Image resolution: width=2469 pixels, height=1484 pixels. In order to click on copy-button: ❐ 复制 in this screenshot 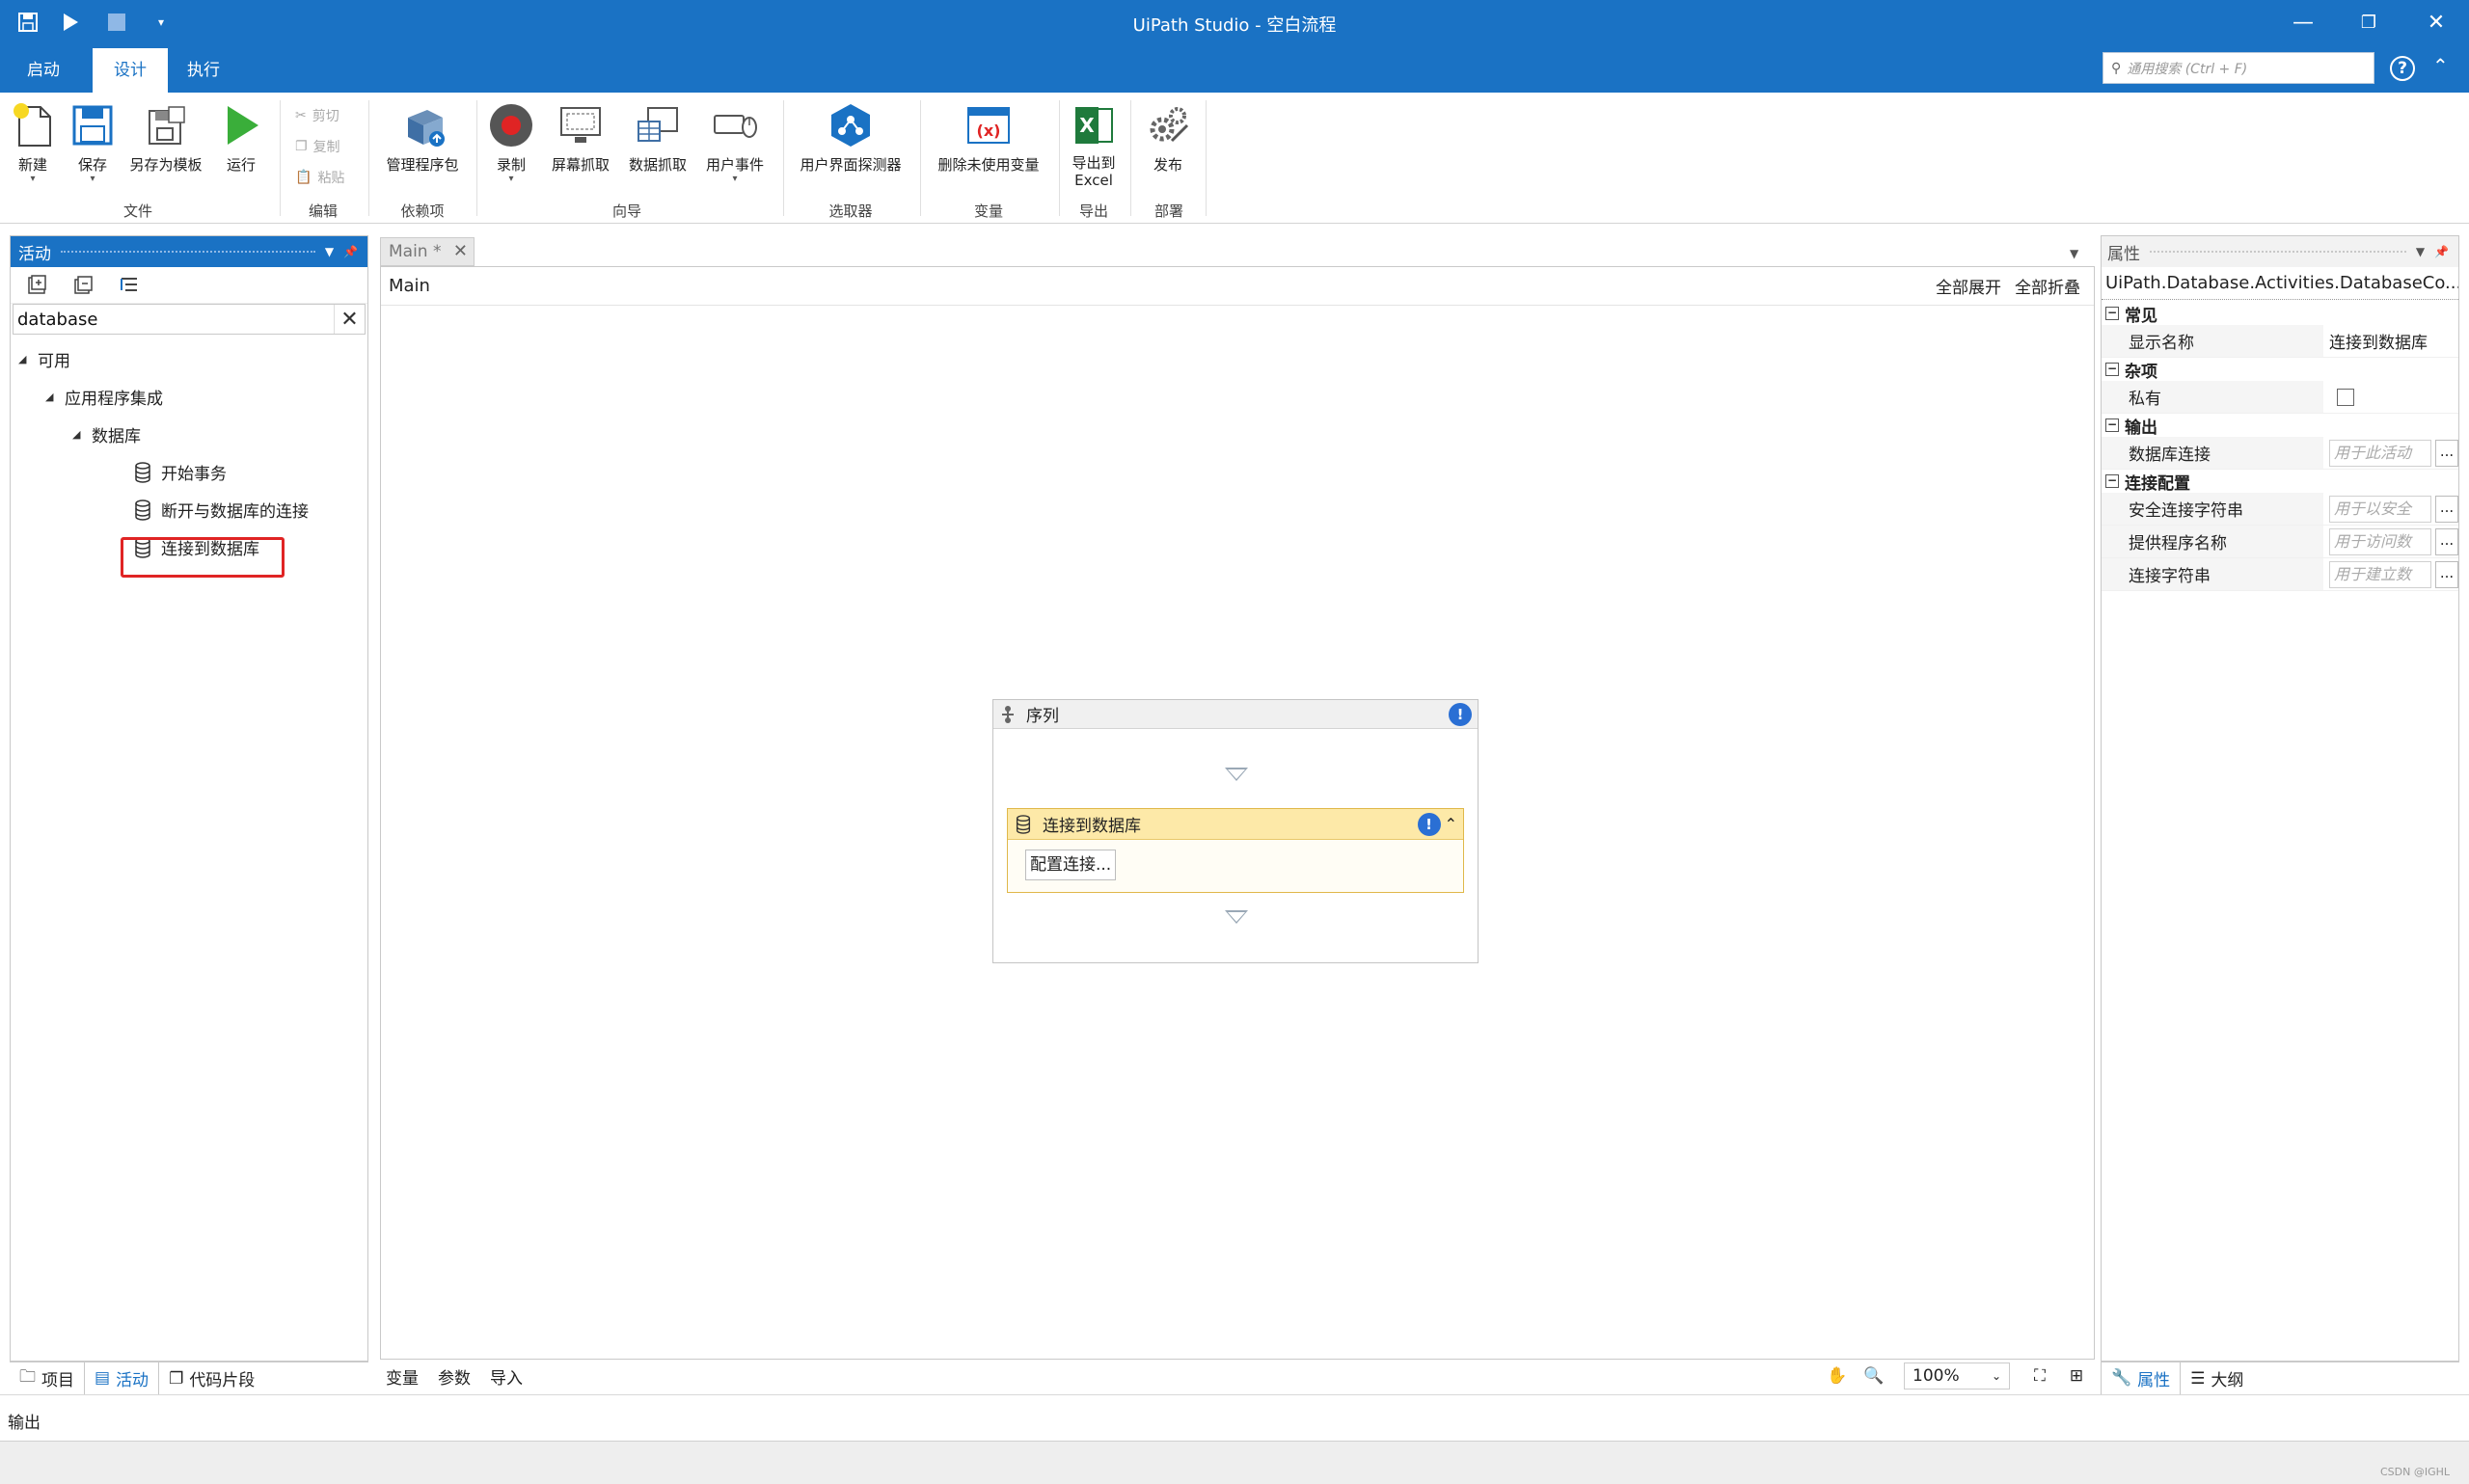, I will do `click(317, 146)`.